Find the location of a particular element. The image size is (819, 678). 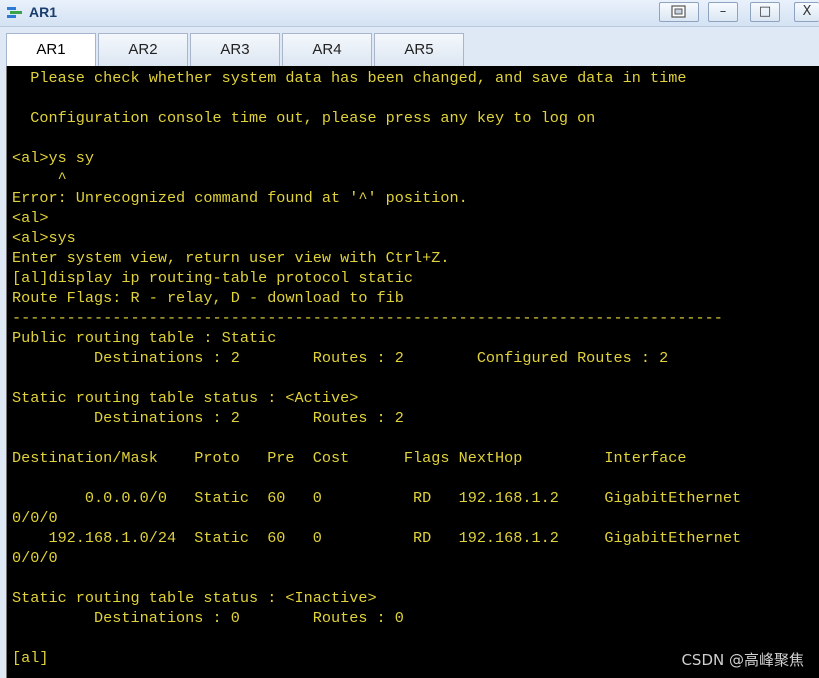

tab-ar3: AR3 is located at coordinates (235, 49).